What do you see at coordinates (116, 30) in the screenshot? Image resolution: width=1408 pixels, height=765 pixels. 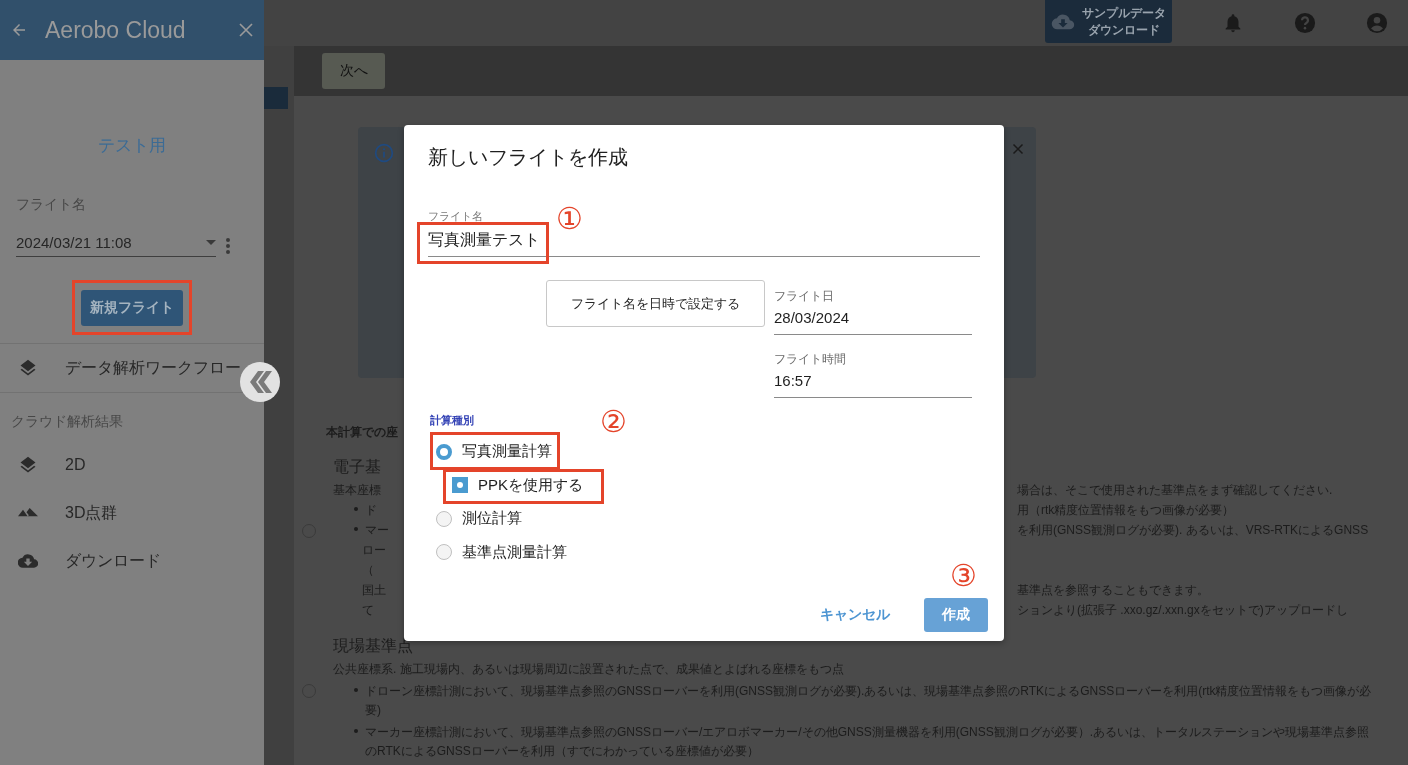 I see `app-title: Aerobo Cloud` at bounding box center [116, 30].